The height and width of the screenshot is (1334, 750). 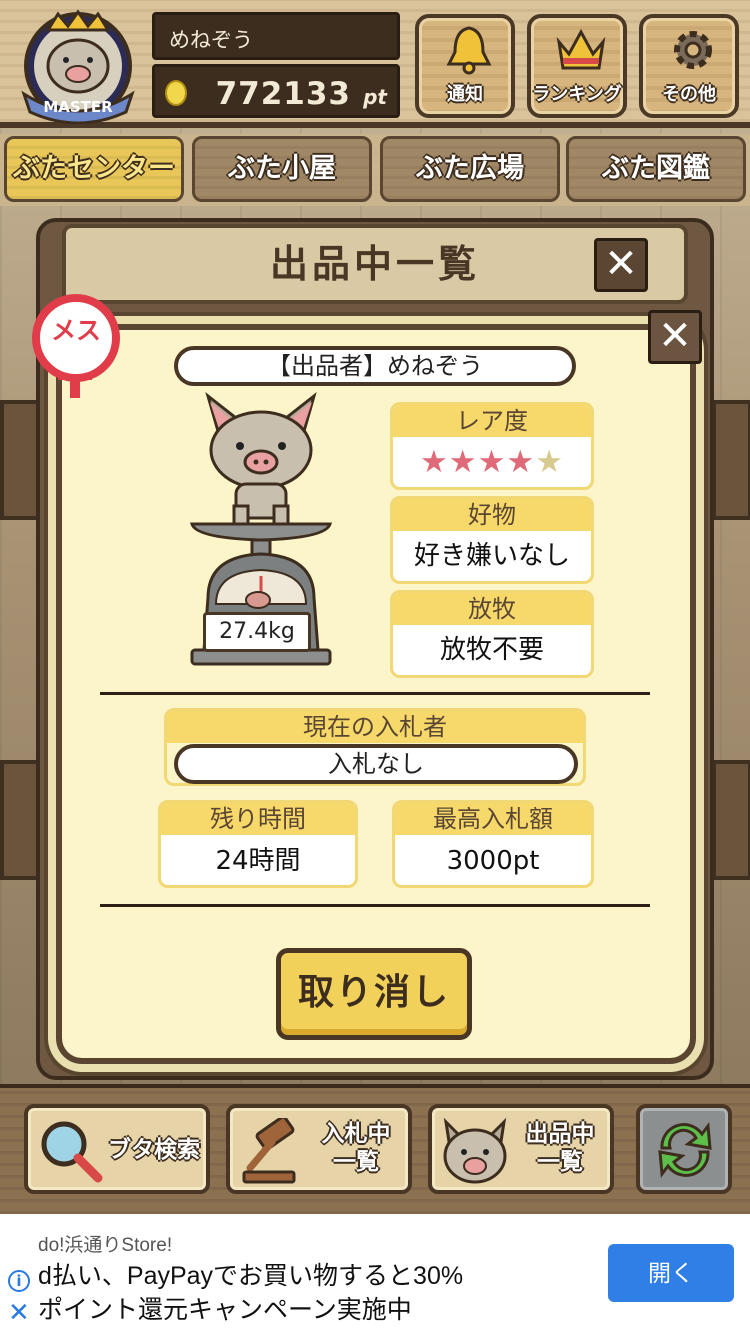 What do you see at coordinates (356, 1162) in the screenshot?
I see `bidding-label-2: 一覧` at bounding box center [356, 1162].